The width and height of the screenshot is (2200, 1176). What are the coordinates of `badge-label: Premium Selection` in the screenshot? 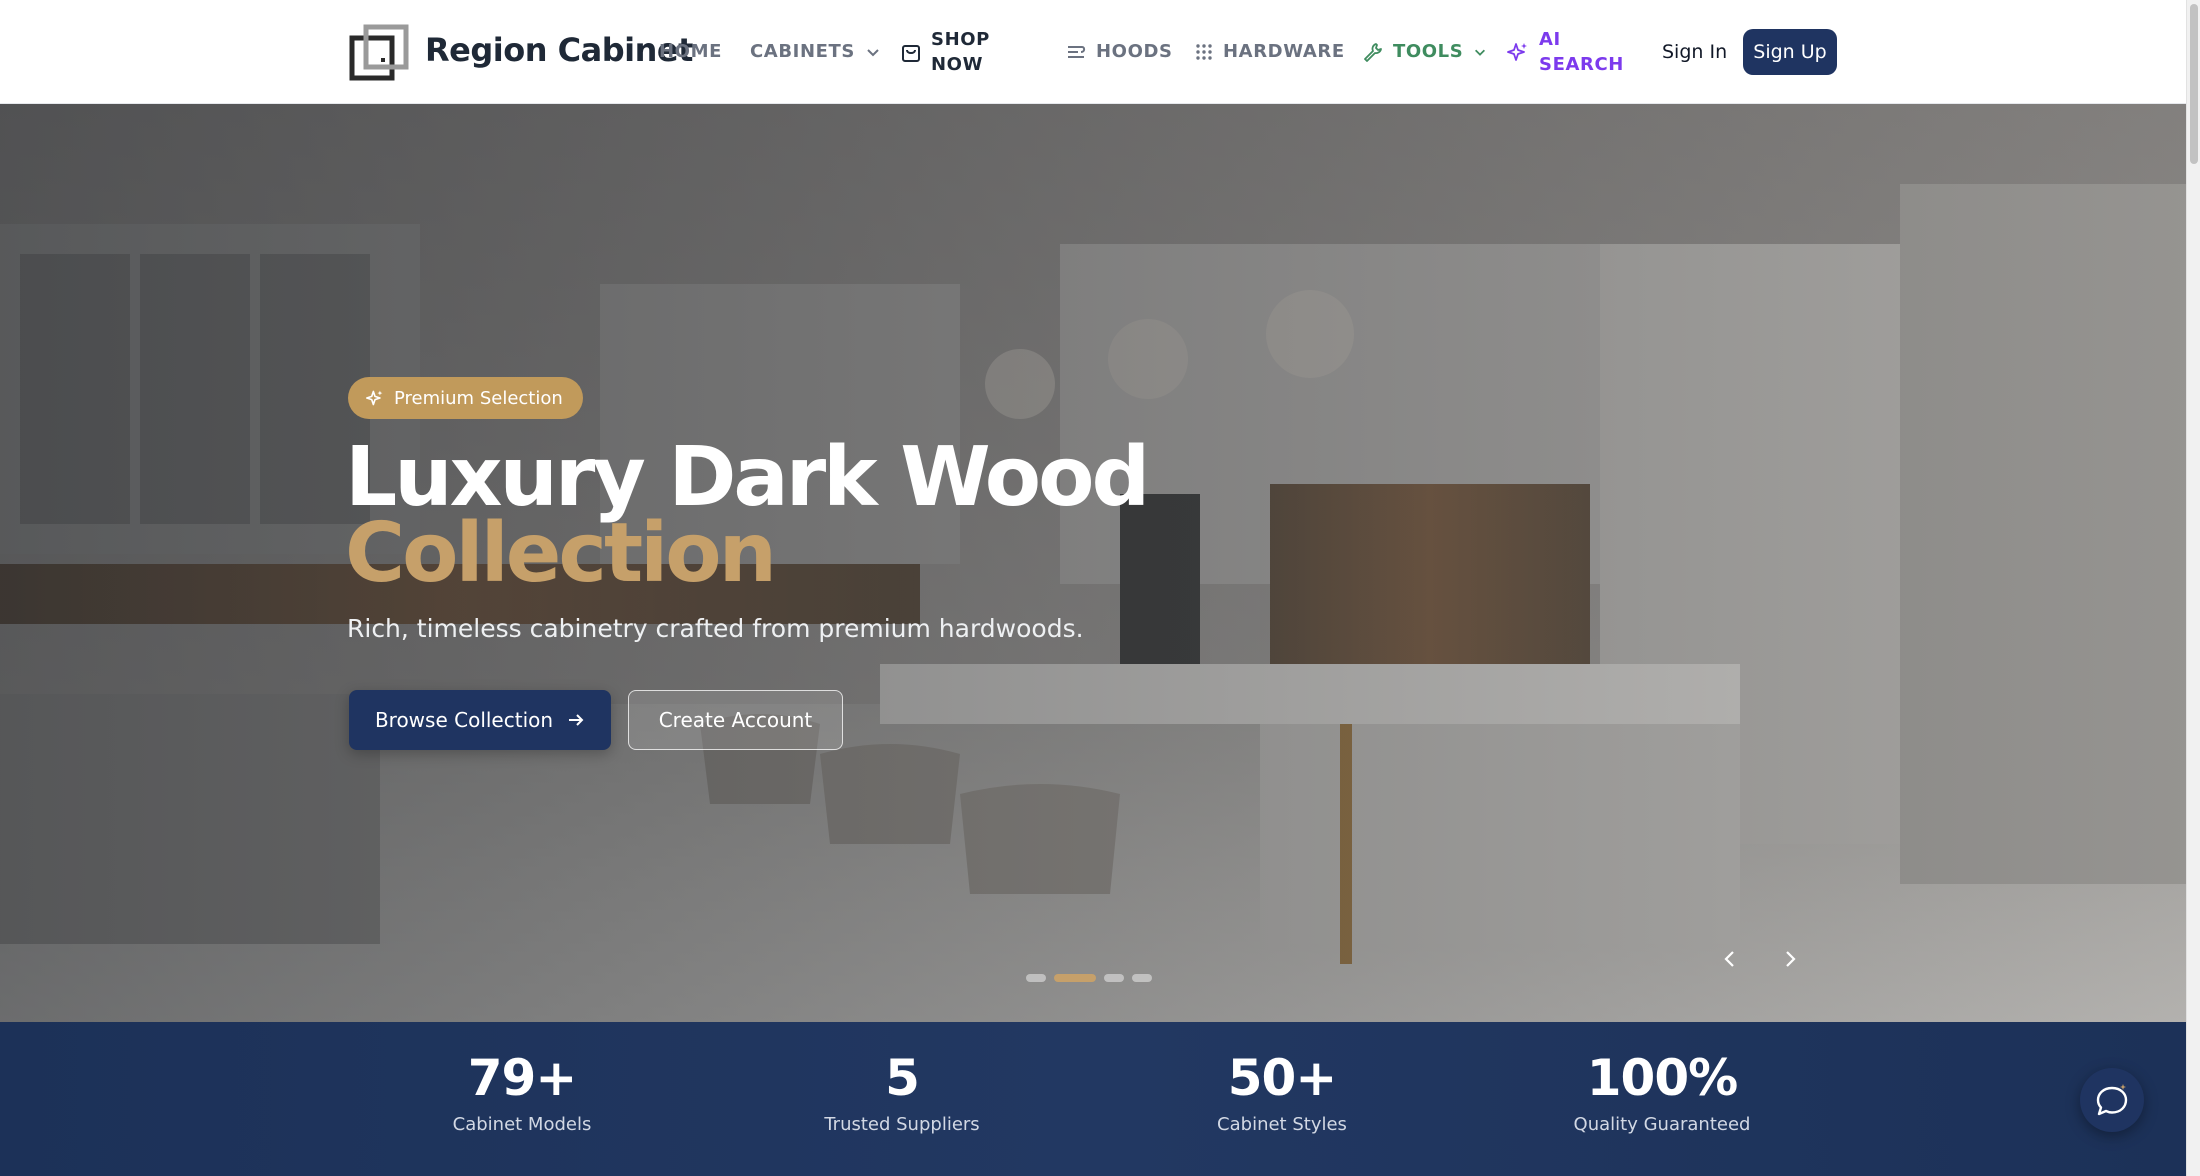 It's located at (478, 398).